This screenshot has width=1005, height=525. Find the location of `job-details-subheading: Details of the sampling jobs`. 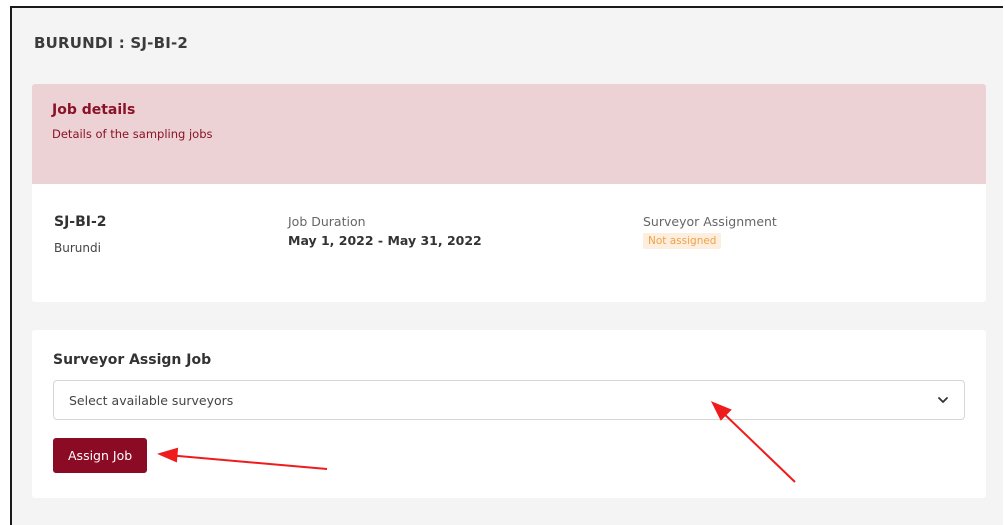

job-details-subheading: Details of the sampling jobs is located at coordinates (132, 134).